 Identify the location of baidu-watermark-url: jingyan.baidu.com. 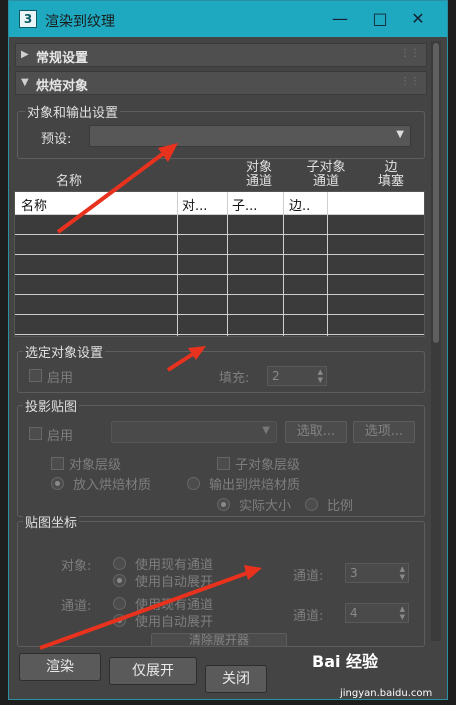
(386, 693).